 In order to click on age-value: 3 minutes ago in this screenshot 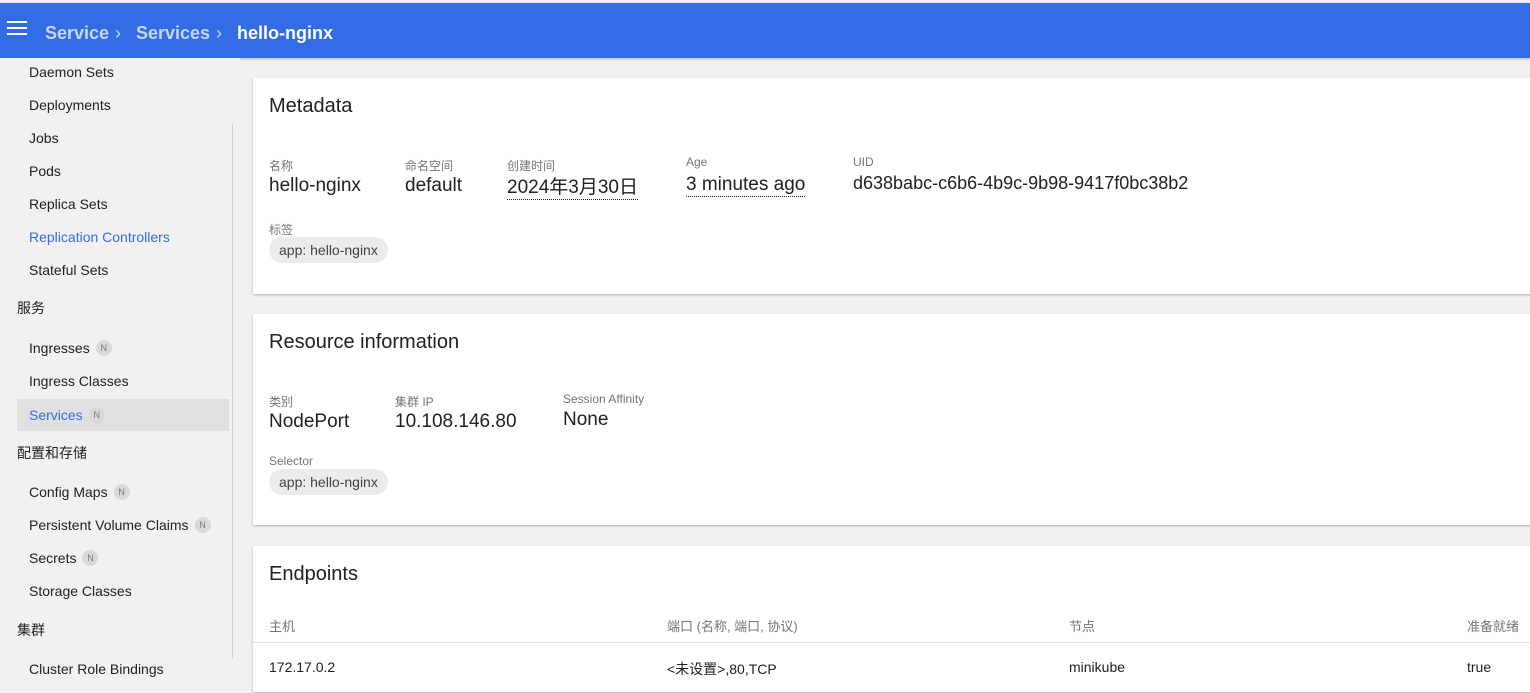, I will do `click(746, 185)`.